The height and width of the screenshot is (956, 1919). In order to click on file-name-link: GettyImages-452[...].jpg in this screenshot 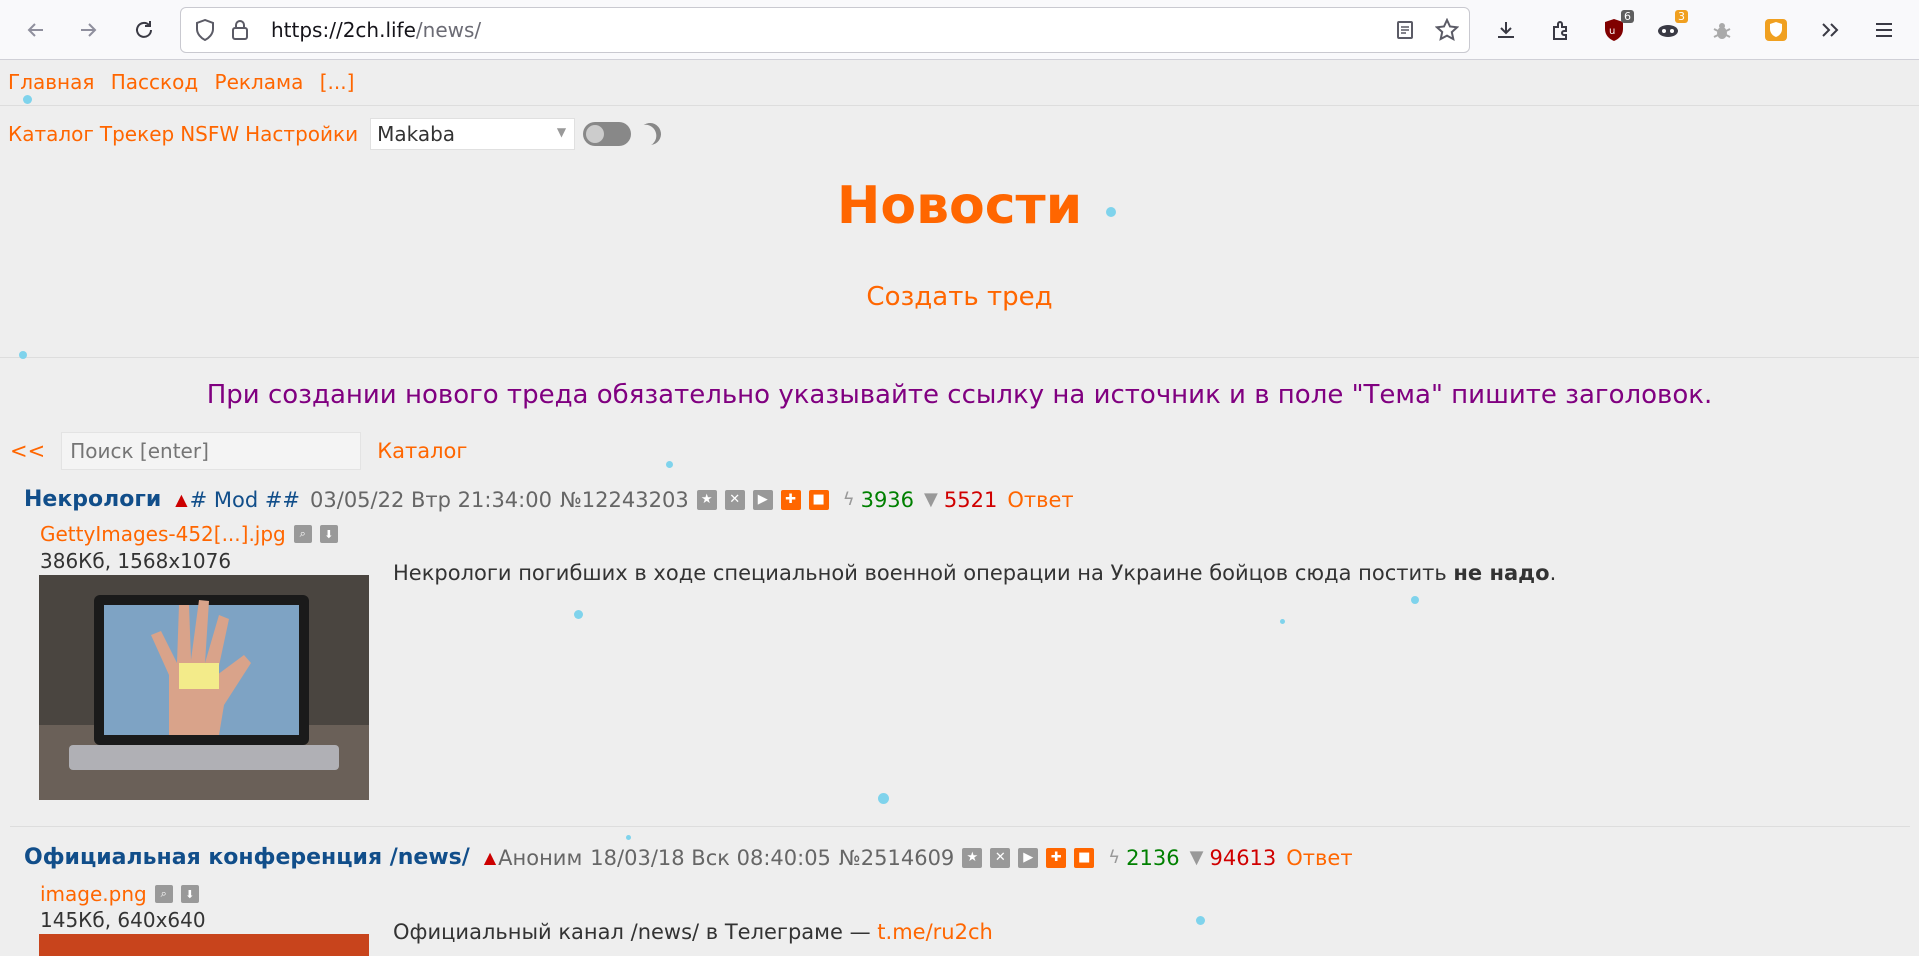, I will do `click(163, 534)`.